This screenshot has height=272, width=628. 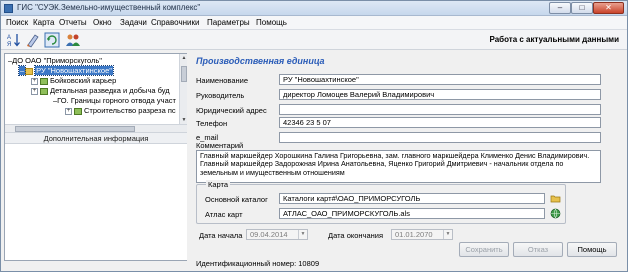 What do you see at coordinates (96, 128) in the screenshot?
I see `tree-horizontal-scrollbar` at bounding box center [96, 128].